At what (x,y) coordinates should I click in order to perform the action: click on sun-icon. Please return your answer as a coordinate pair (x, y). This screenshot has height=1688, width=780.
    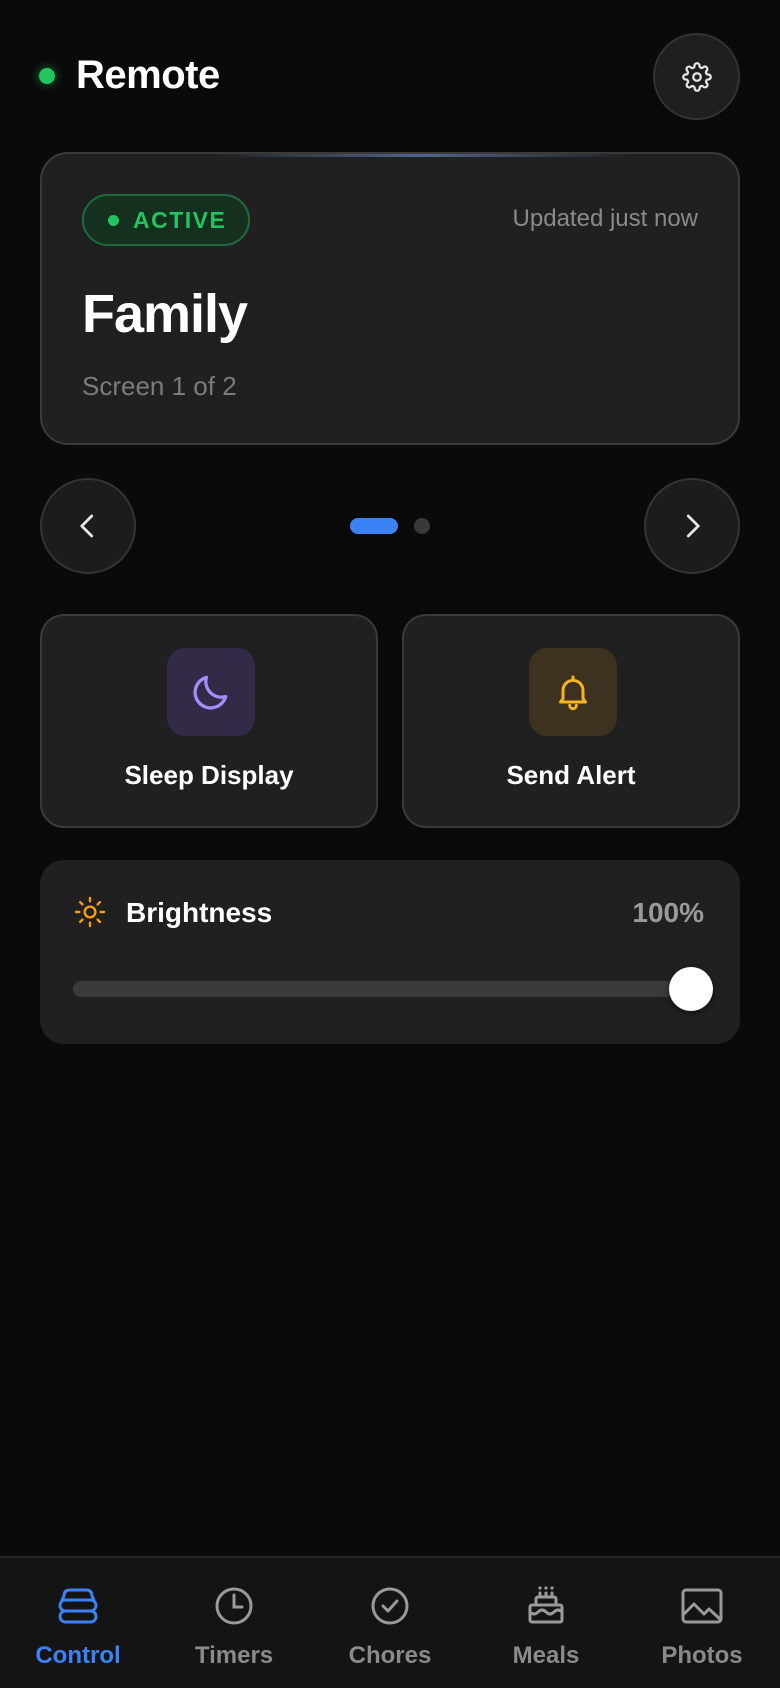
    Looking at the image, I should click on (90, 912).